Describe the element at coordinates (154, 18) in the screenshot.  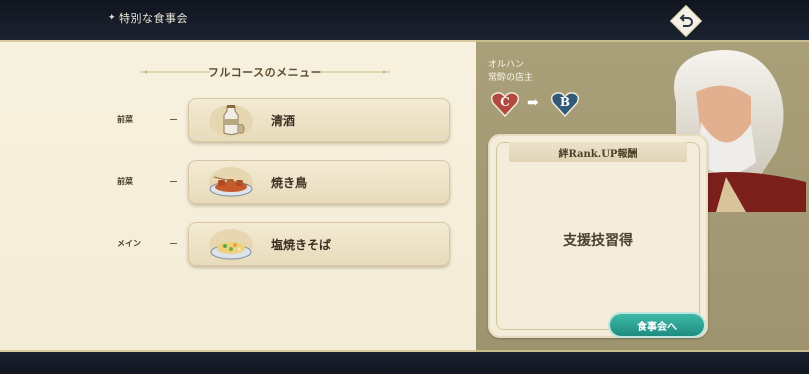
I see `screen-title-text: 特別な食事会` at that location.